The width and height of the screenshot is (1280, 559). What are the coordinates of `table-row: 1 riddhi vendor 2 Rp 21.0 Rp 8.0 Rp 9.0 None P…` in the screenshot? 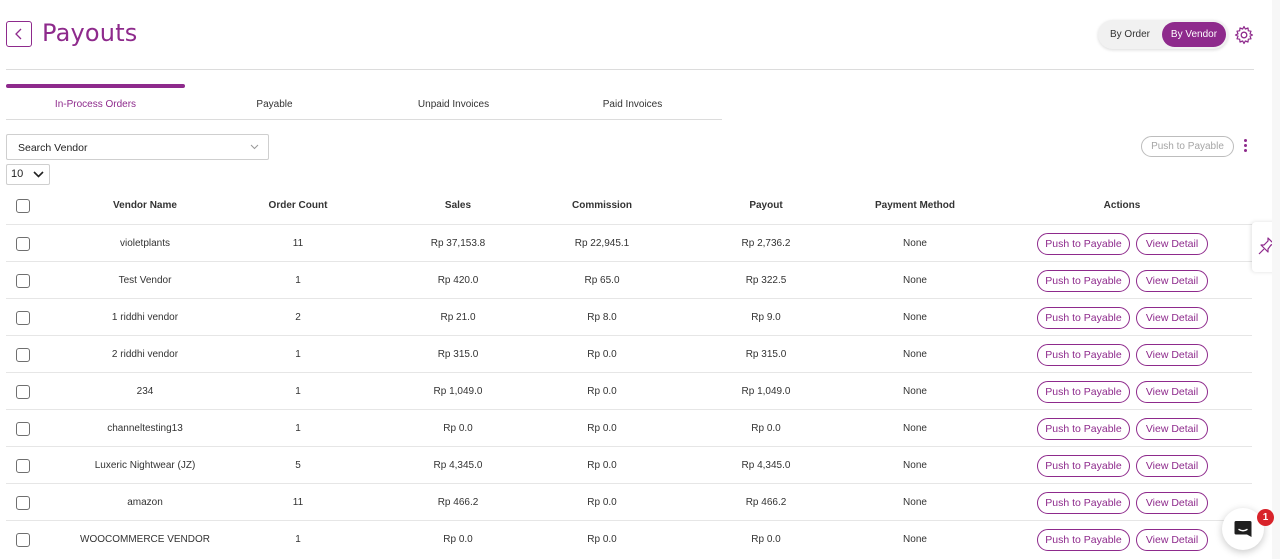 It's located at (629, 316).